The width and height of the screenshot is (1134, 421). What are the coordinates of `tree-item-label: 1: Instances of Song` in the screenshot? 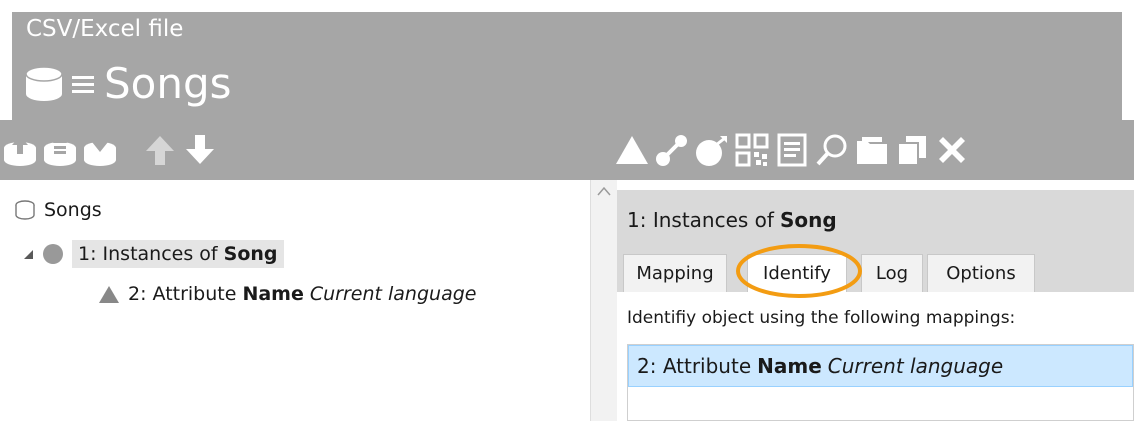 It's located at (178, 254).